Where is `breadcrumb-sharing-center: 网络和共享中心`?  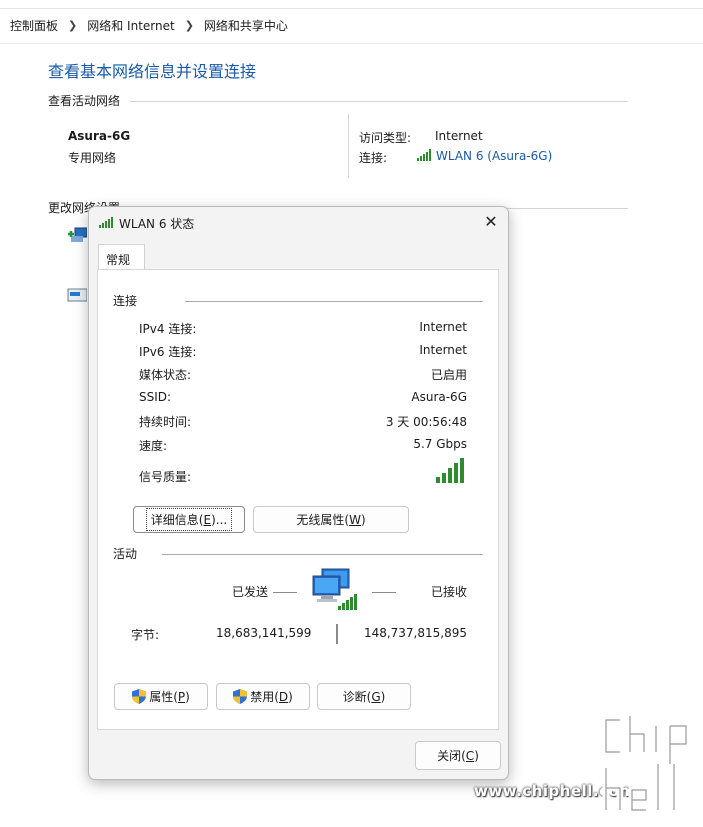
breadcrumb-sharing-center: 网络和共享中心 is located at coordinates (246, 25).